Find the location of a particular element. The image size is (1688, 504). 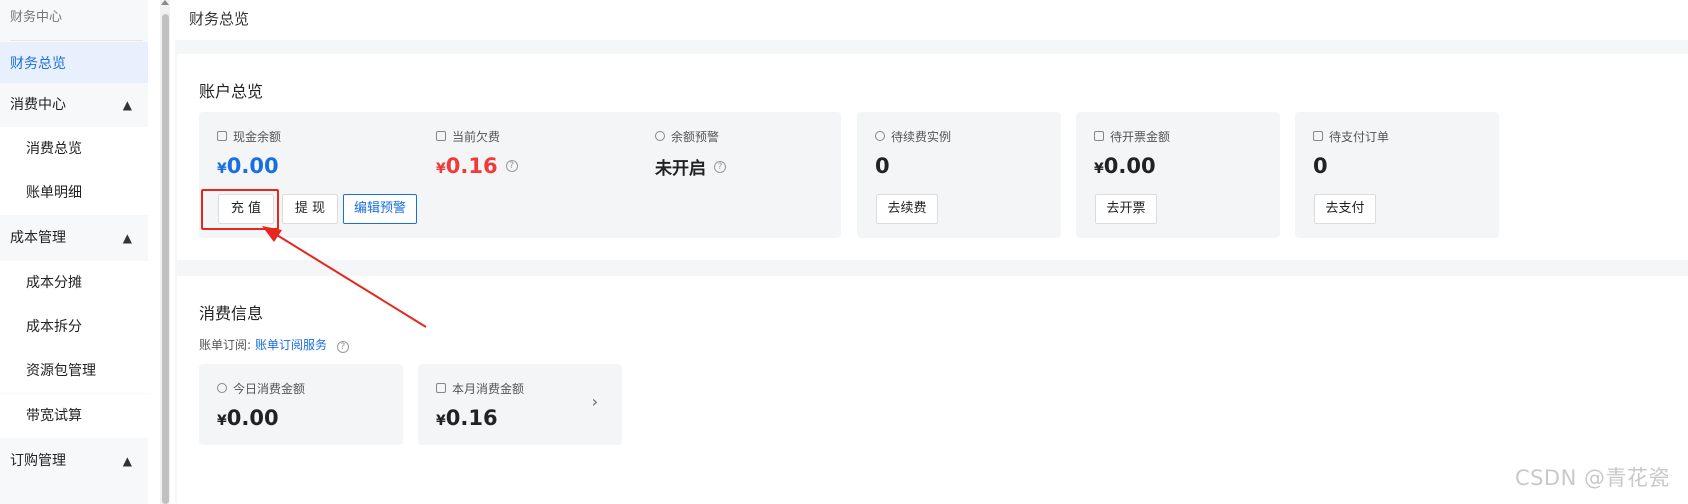

sidebar-item-label: 账单明细 is located at coordinates (54, 193).